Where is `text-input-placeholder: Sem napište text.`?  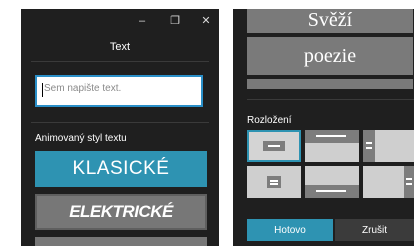 text-input-placeholder: Sem napište text. is located at coordinates (83, 88).